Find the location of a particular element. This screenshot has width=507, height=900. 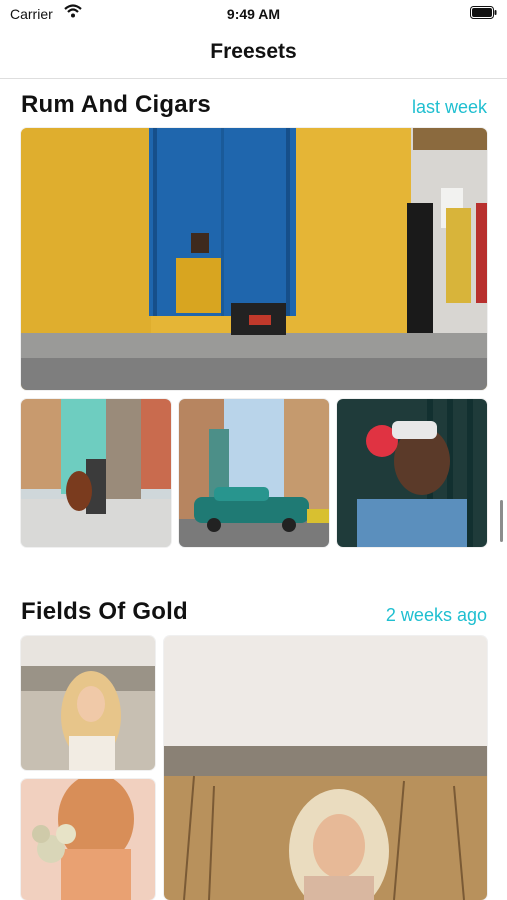

status-bar: Carrier 9:49 AM is located at coordinates (253, 14).